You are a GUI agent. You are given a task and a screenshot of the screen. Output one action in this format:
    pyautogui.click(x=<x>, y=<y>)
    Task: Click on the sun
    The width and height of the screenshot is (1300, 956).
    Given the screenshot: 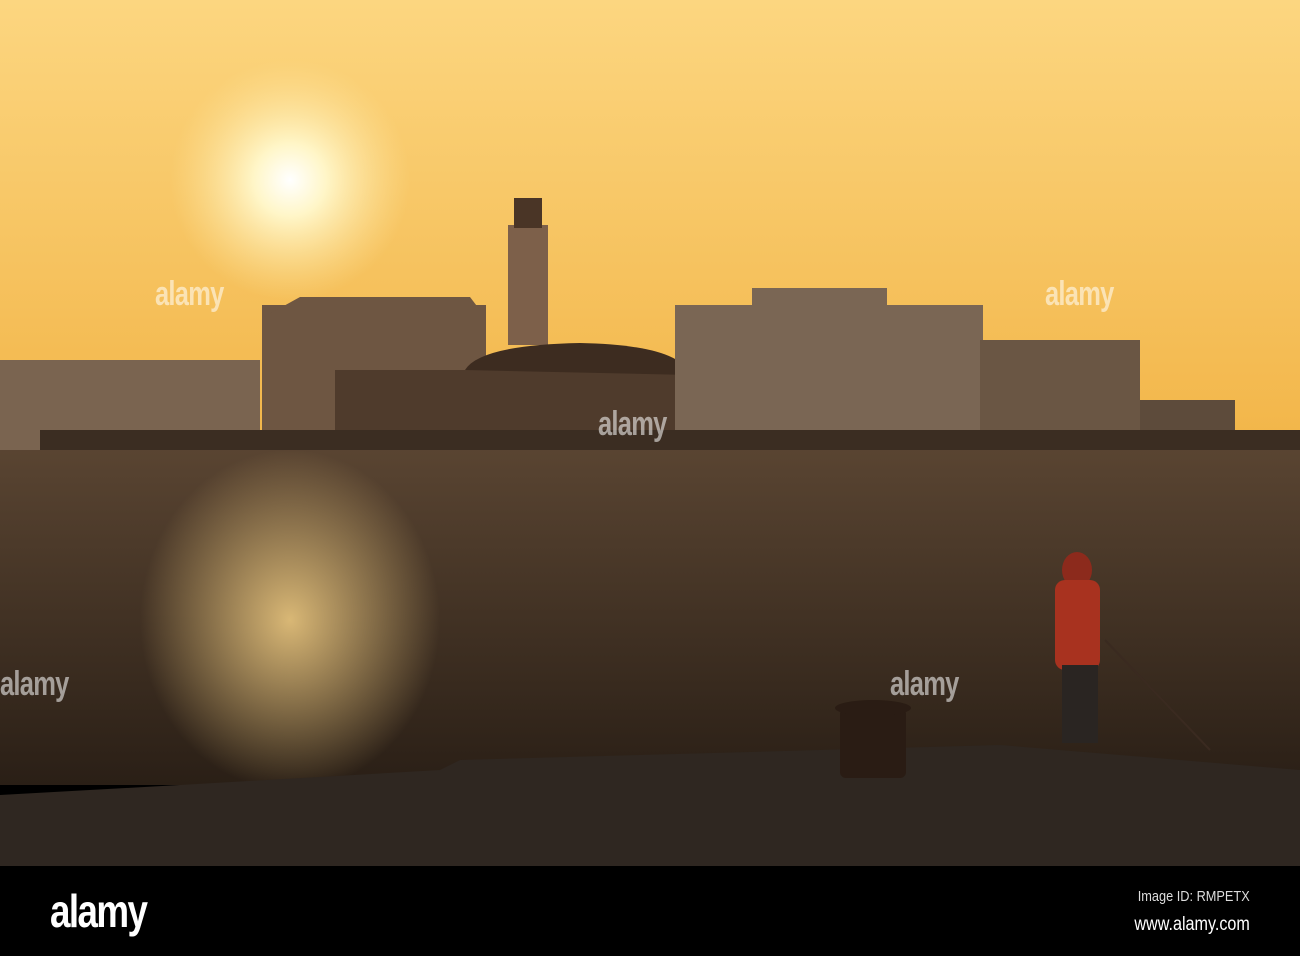 What is the action you would take?
    pyautogui.click(x=290, y=180)
    